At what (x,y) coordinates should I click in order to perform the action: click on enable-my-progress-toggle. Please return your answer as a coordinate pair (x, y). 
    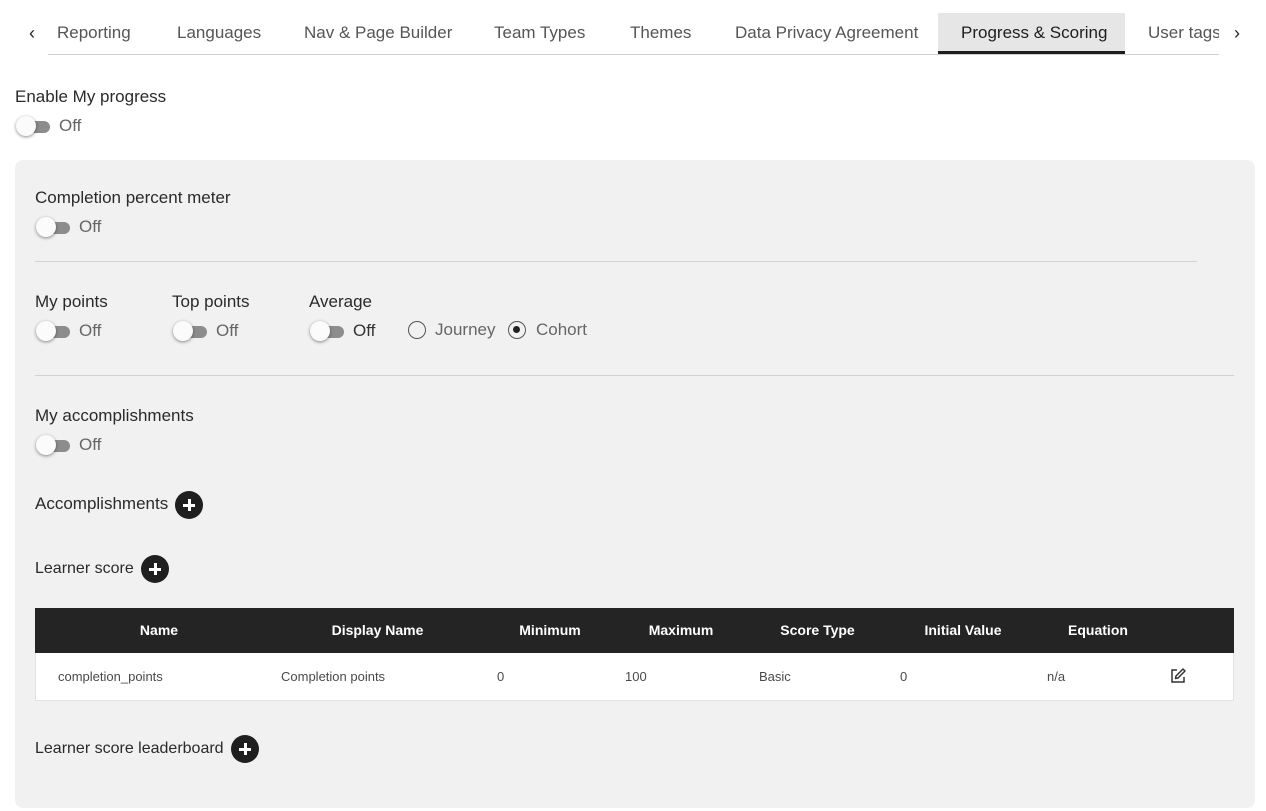
    Looking at the image, I should click on (34, 126).